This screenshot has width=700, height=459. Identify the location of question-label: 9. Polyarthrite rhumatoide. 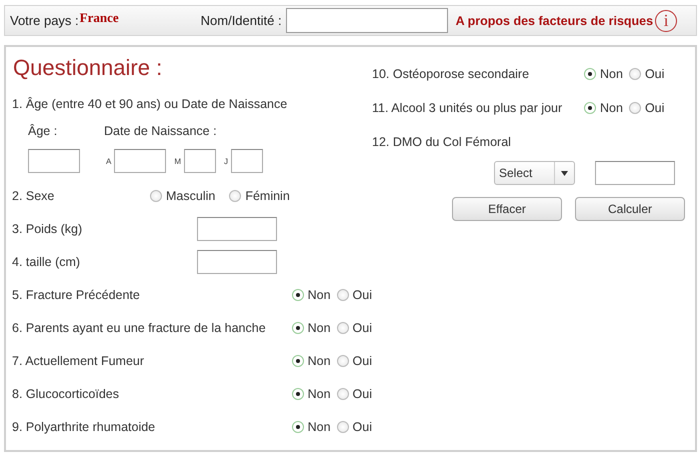
(84, 427).